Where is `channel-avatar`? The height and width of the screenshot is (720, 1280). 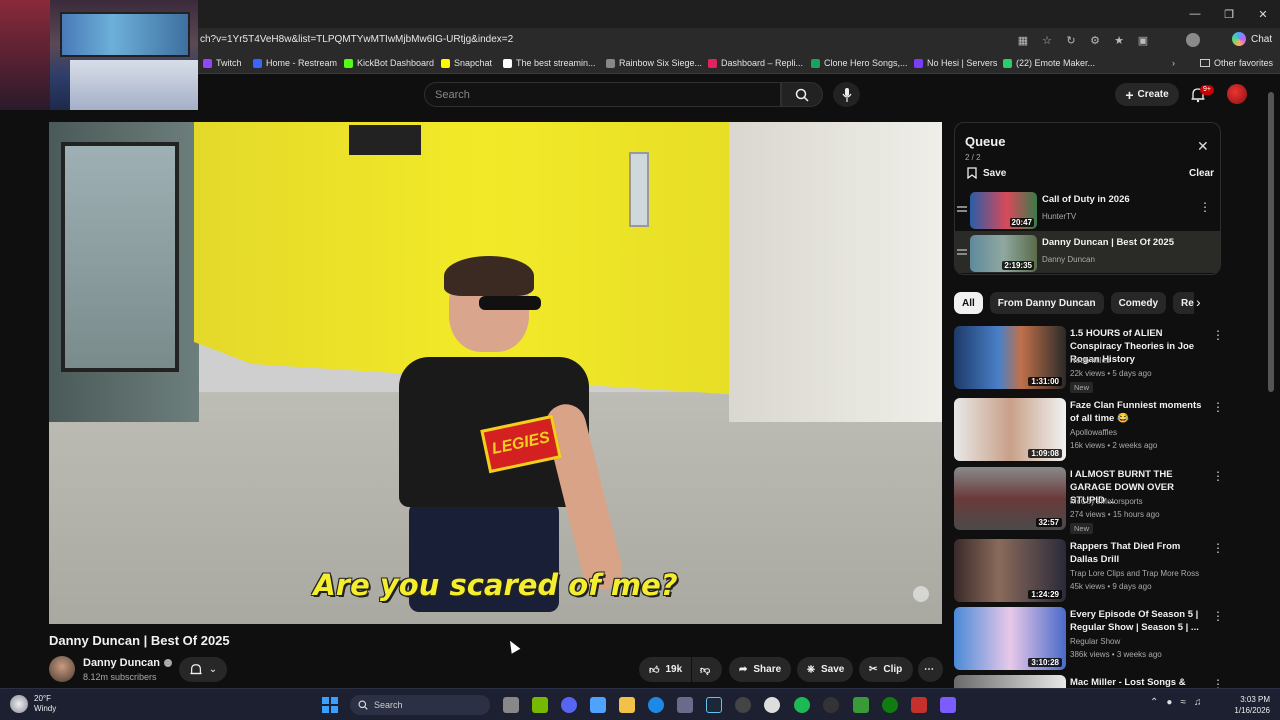
channel-avatar is located at coordinates (62, 669).